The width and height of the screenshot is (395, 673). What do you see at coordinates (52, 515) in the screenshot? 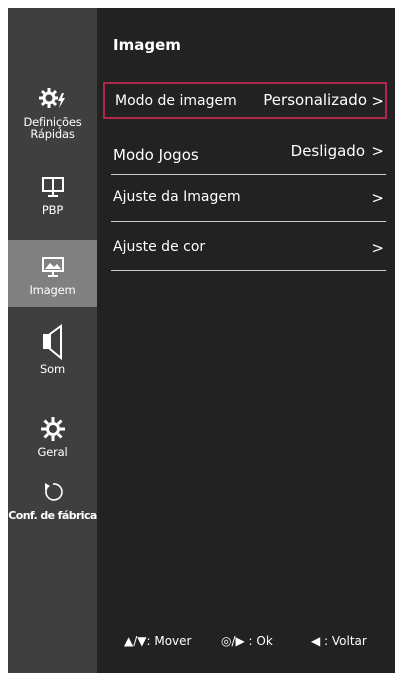
I see `sidebar-item-label: Conf. de fábrica` at bounding box center [52, 515].